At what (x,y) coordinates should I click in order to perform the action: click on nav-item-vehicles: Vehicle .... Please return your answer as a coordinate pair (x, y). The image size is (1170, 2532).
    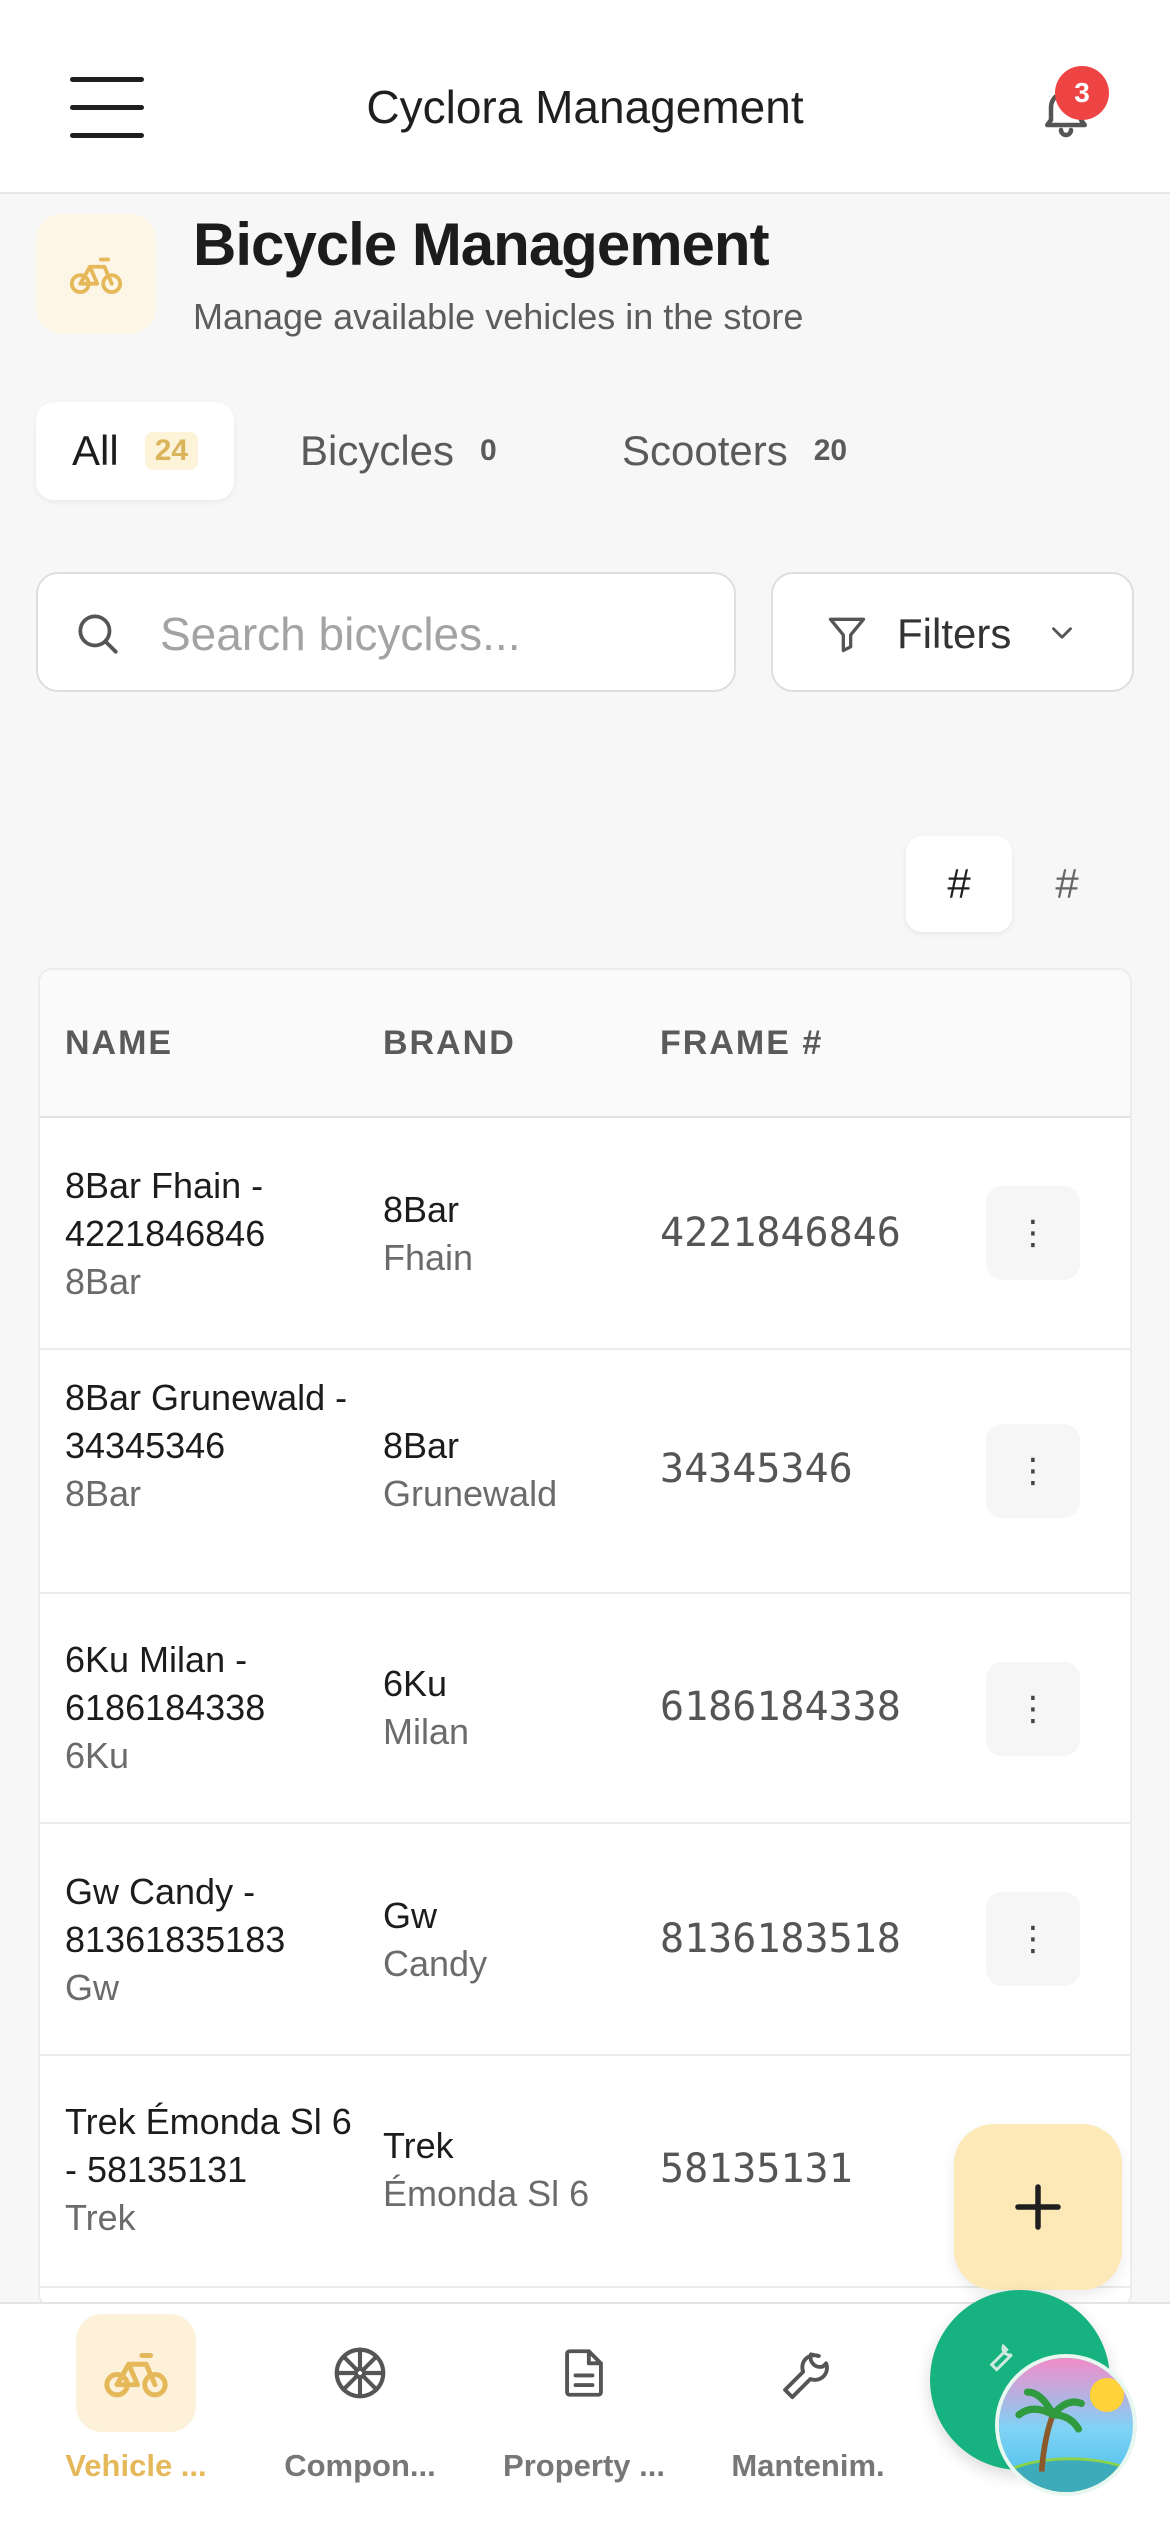
    Looking at the image, I should click on (134, 2404).